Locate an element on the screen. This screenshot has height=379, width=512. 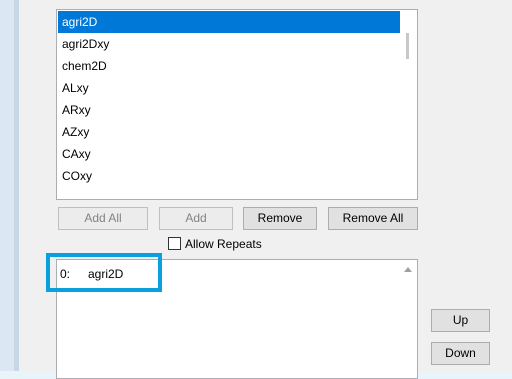
list-item: chem2D is located at coordinates (229, 66).